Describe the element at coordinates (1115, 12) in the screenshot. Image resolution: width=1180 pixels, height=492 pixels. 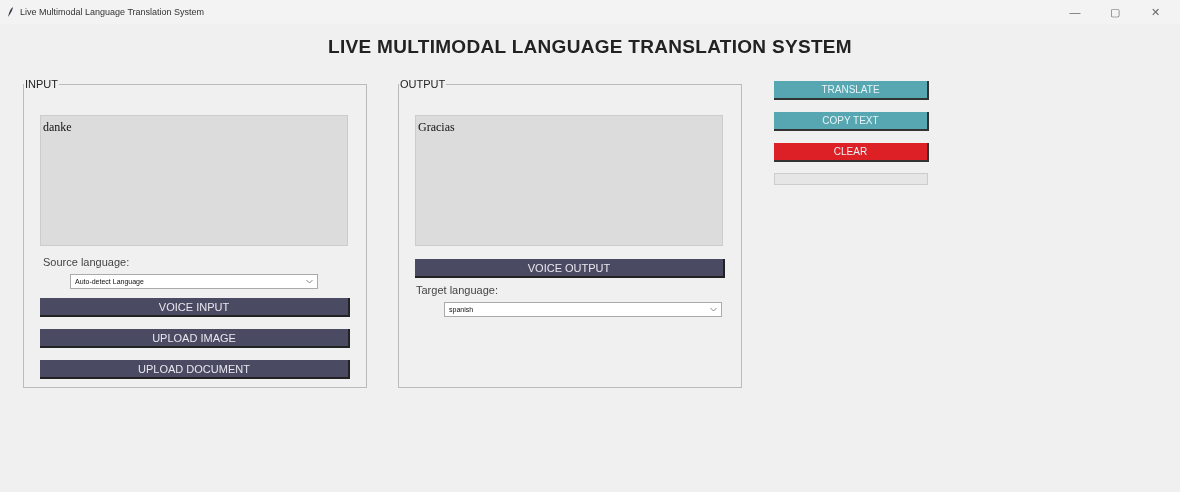
I see `maximize-button: ▢` at that location.